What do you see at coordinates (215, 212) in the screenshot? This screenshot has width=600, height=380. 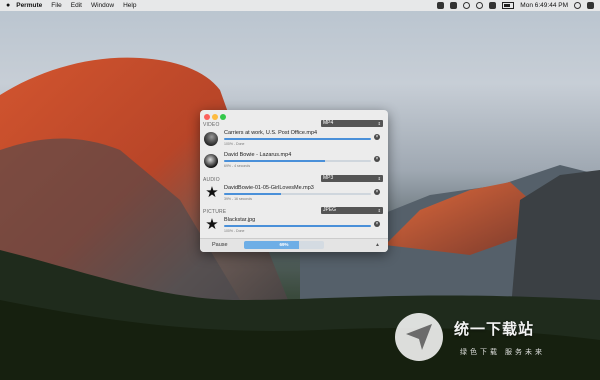 I see `section-label: PICTURE` at bounding box center [215, 212].